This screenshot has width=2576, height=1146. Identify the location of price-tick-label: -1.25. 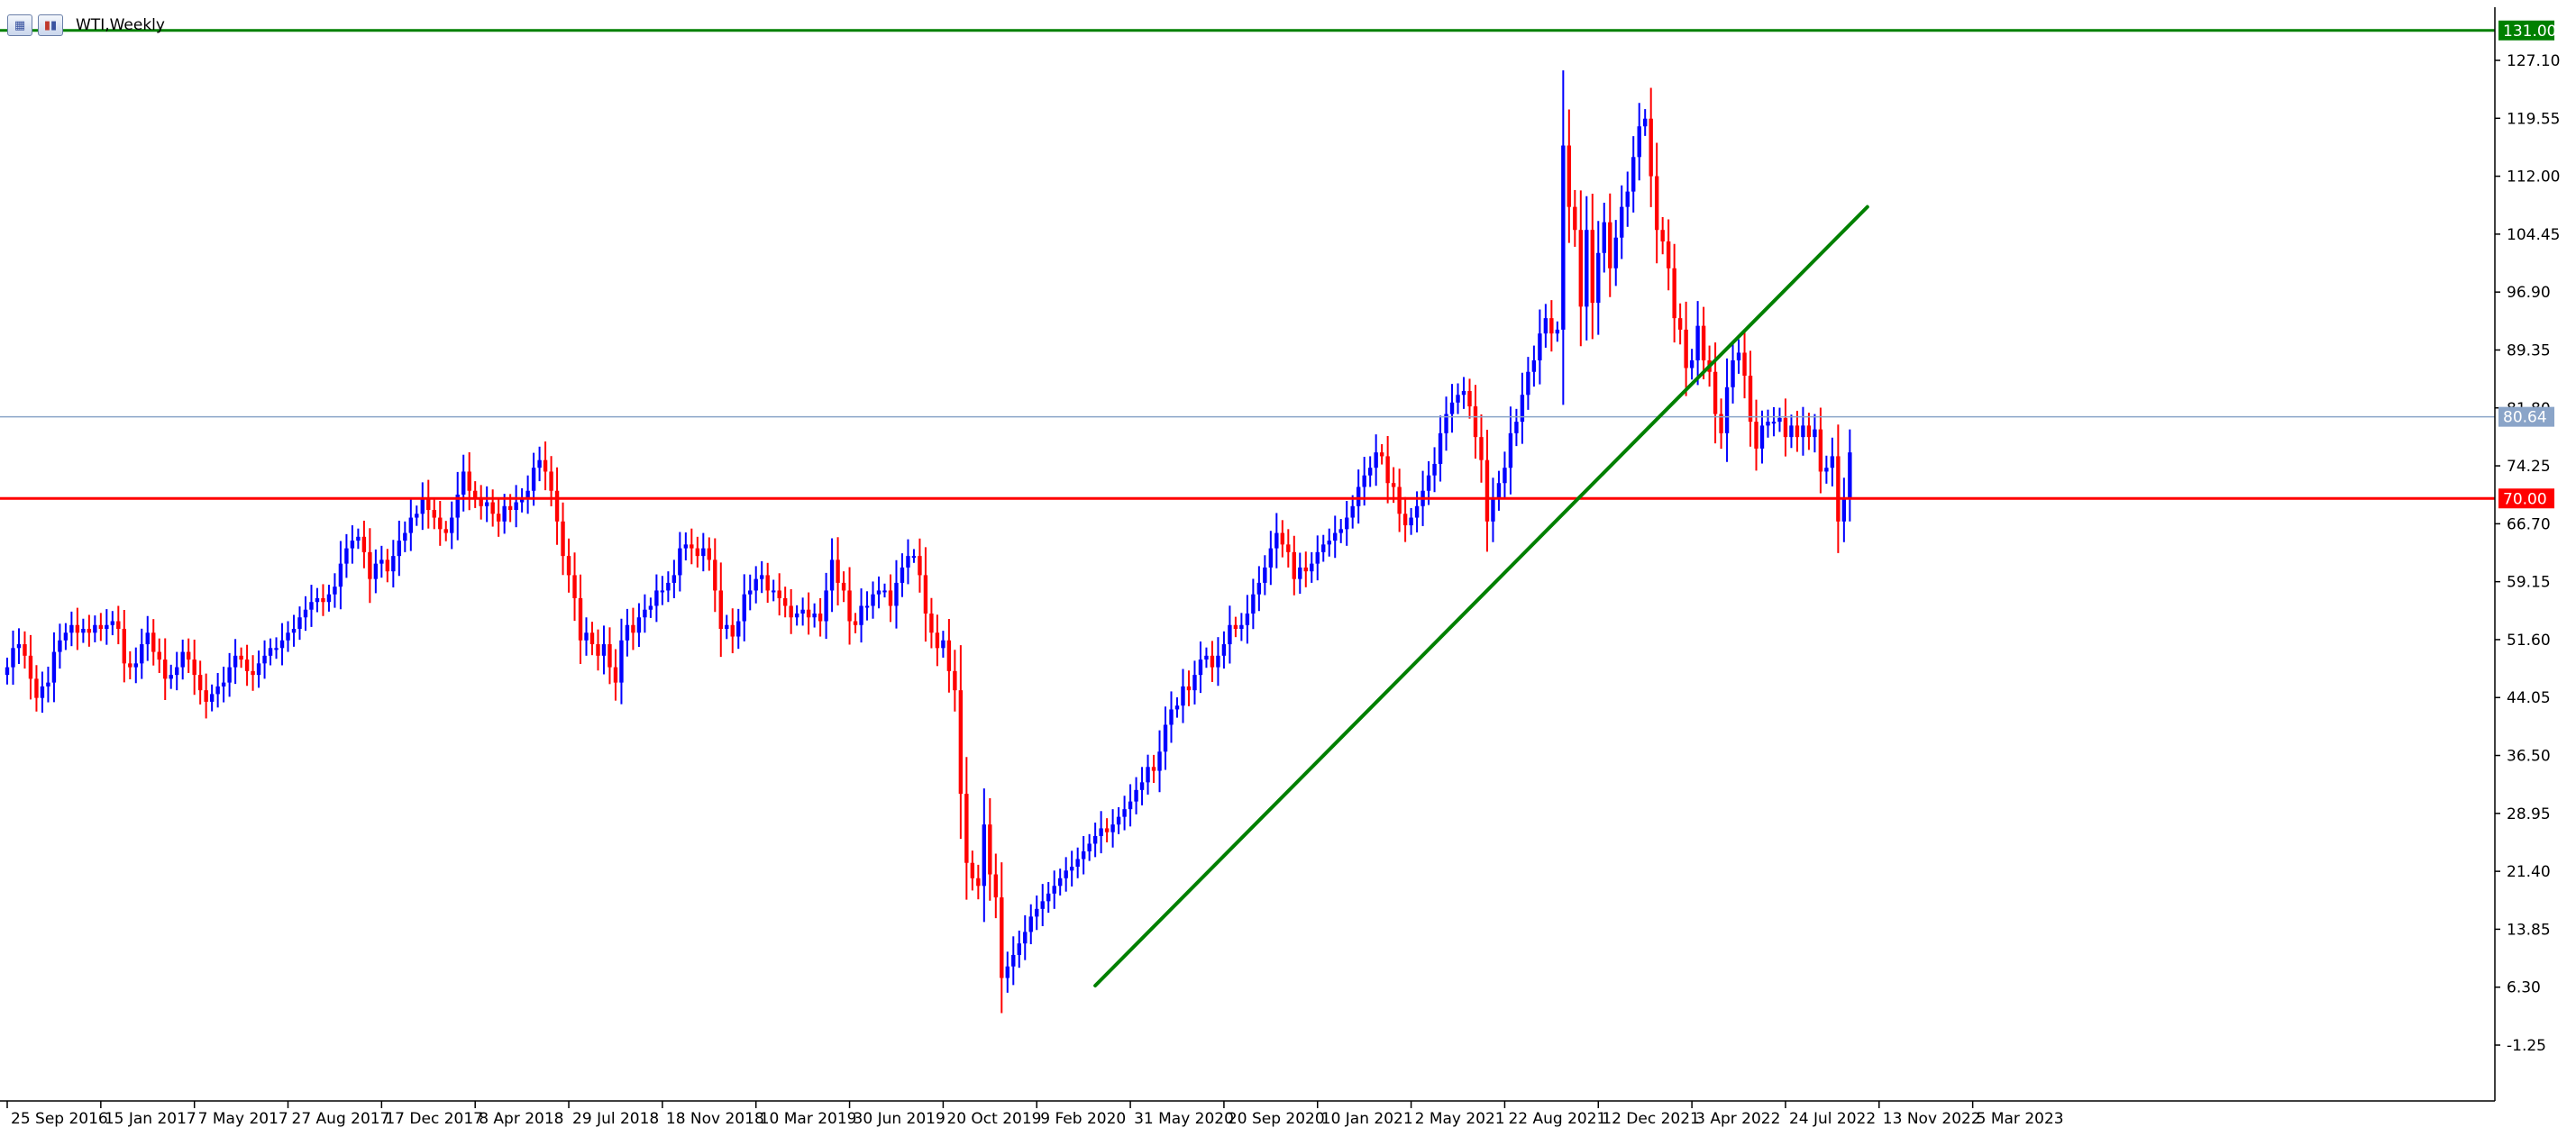
(2526, 1046).